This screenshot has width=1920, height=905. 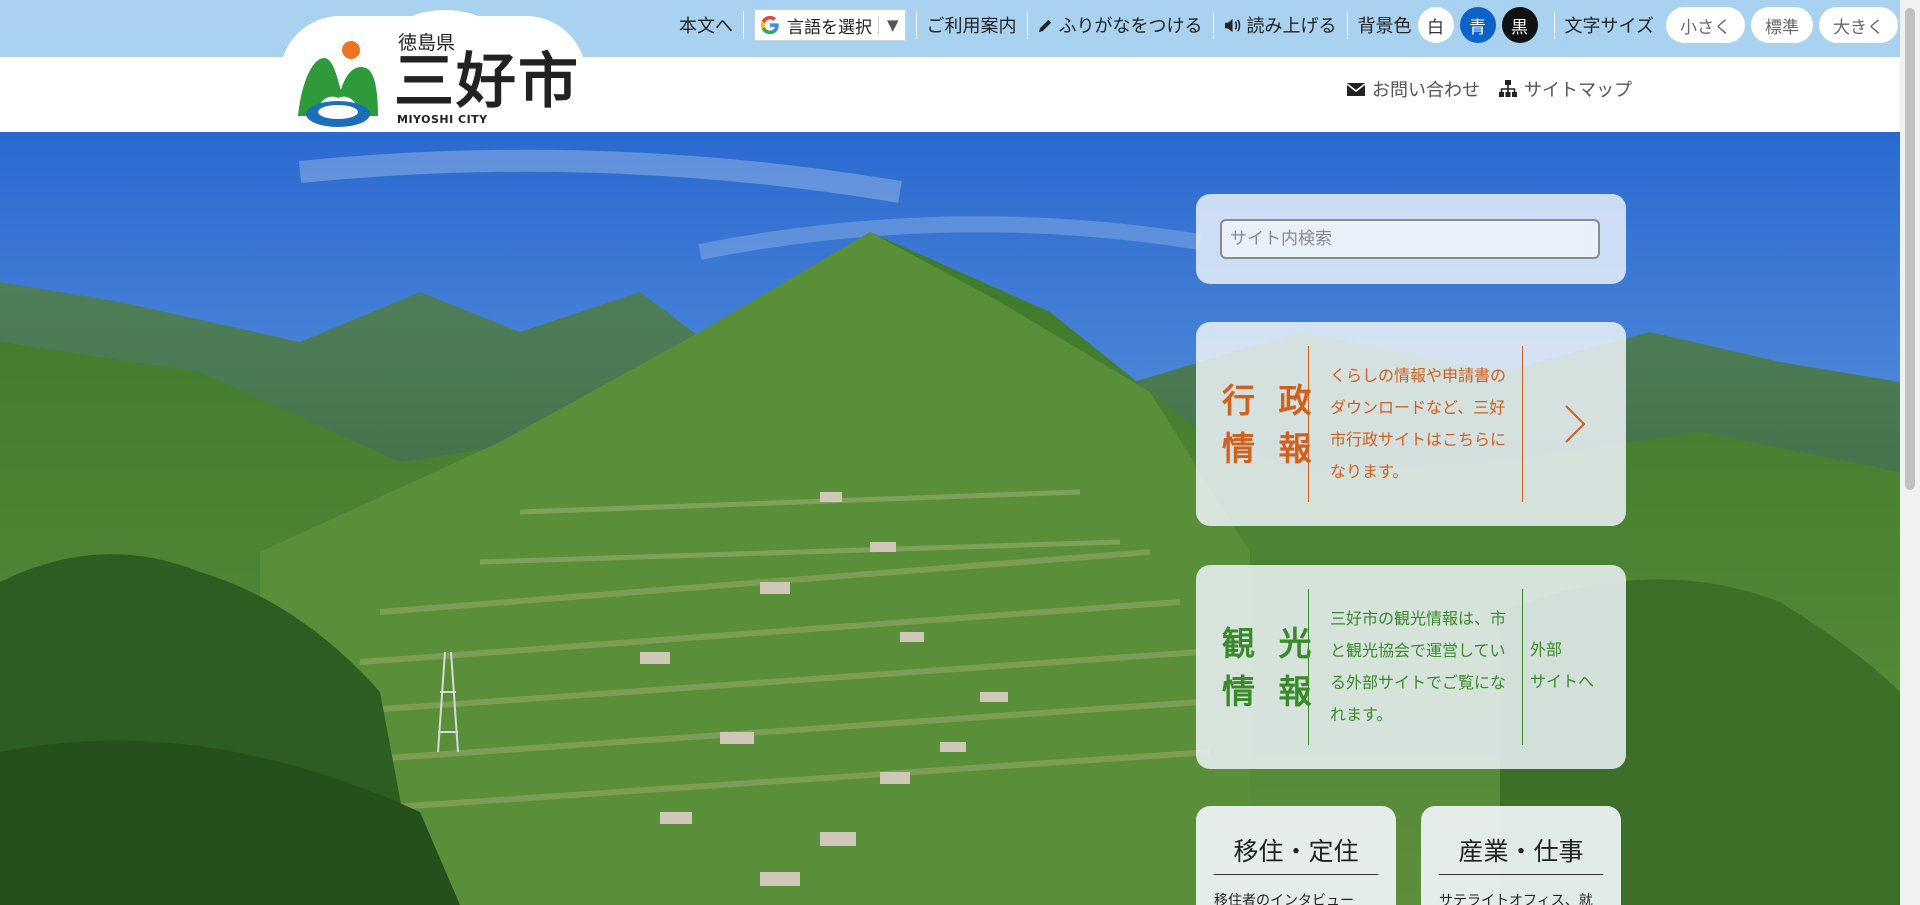 I want to click on tourism-title-line2: 情 報, so click(x=1270, y=691).